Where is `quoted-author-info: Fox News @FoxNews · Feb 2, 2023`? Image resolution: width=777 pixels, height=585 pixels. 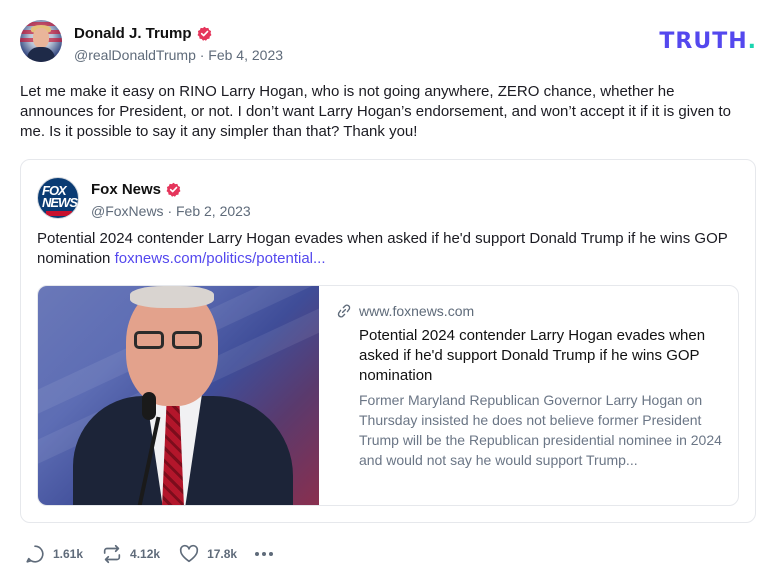 quoted-author-info: Fox News @FoxNews · Feb 2, 2023 is located at coordinates (171, 199).